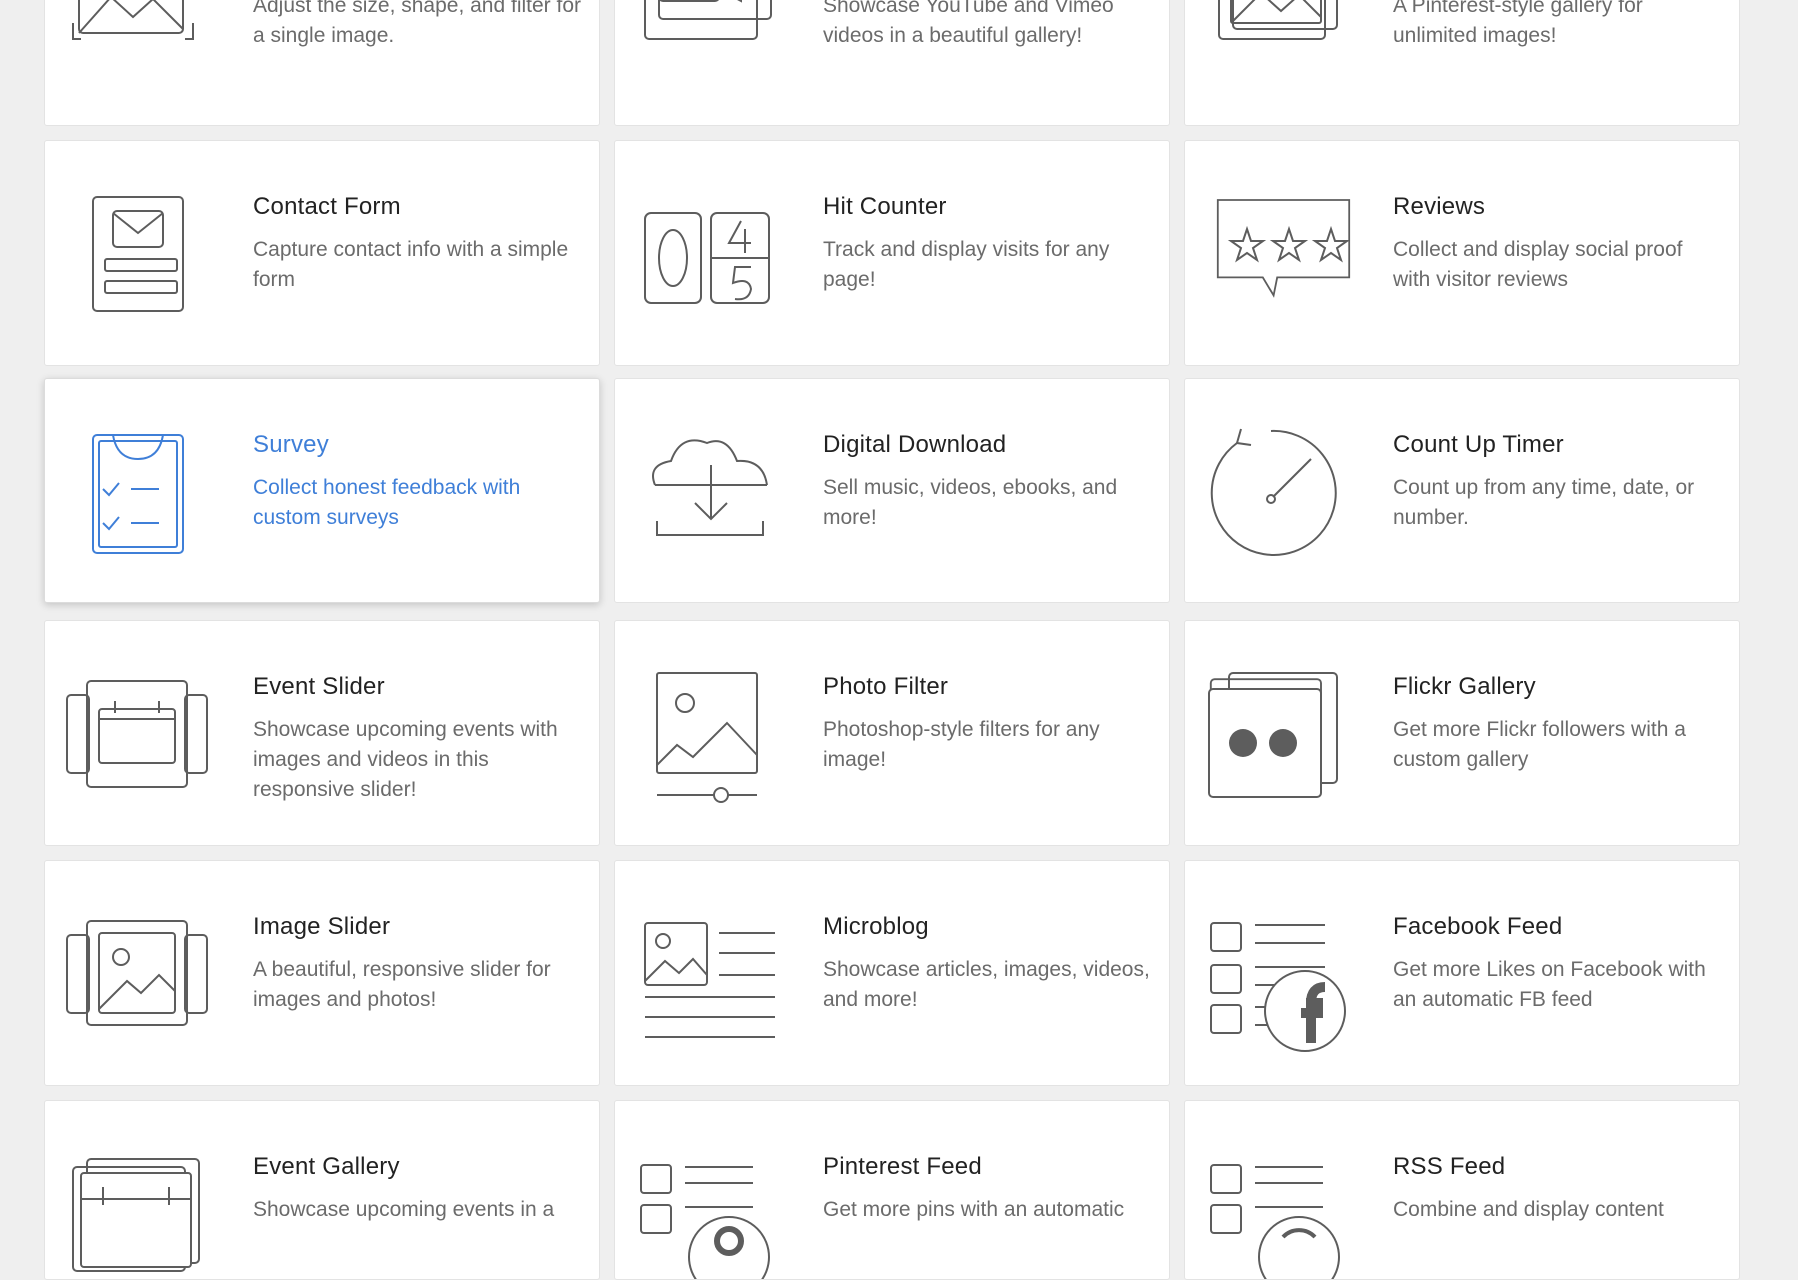 Image resolution: width=1798 pixels, height=1280 pixels. What do you see at coordinates (411, 264) in the screenshot?
I see `card-description: Capture contact info with a simple form` at bounding box center [411, 264].